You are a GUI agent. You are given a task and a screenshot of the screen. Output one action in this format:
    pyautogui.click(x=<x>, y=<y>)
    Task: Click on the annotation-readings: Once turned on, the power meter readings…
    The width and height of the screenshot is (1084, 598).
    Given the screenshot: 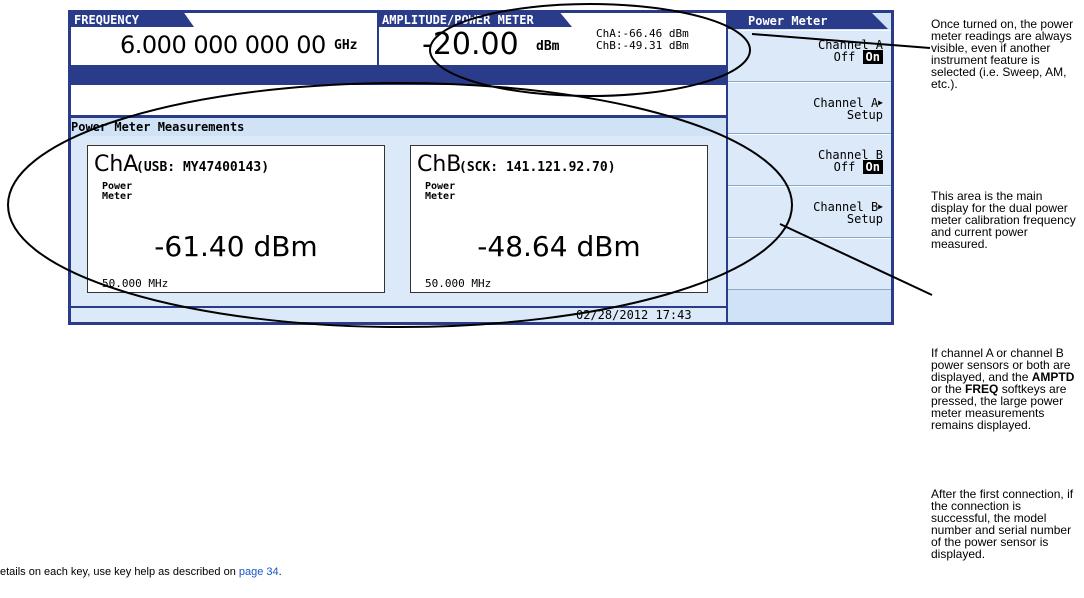 What is the action you would take?
    pyautogui.click(x=1002, y=54)
    